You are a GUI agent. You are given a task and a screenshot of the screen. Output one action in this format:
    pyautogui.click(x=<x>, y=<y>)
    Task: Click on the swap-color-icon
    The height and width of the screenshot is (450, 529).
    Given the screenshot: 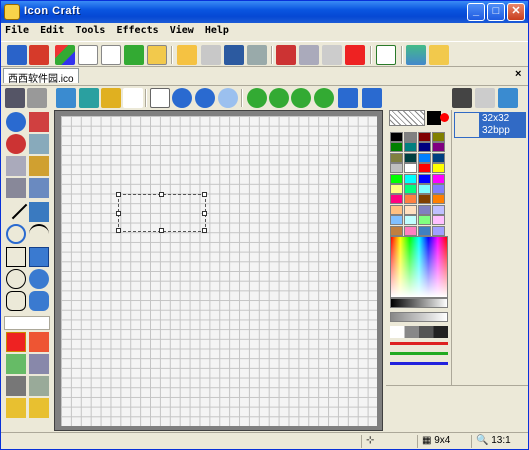 What is the action you would take?
    pyautogui.click(x=39, y=364)
    